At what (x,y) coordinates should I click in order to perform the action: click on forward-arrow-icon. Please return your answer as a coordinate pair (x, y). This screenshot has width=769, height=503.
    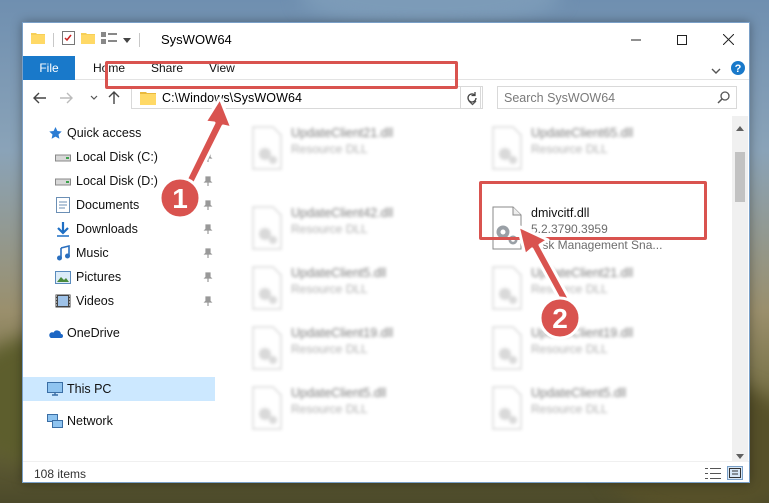
    Looking at the image, I should click on (66, 98).